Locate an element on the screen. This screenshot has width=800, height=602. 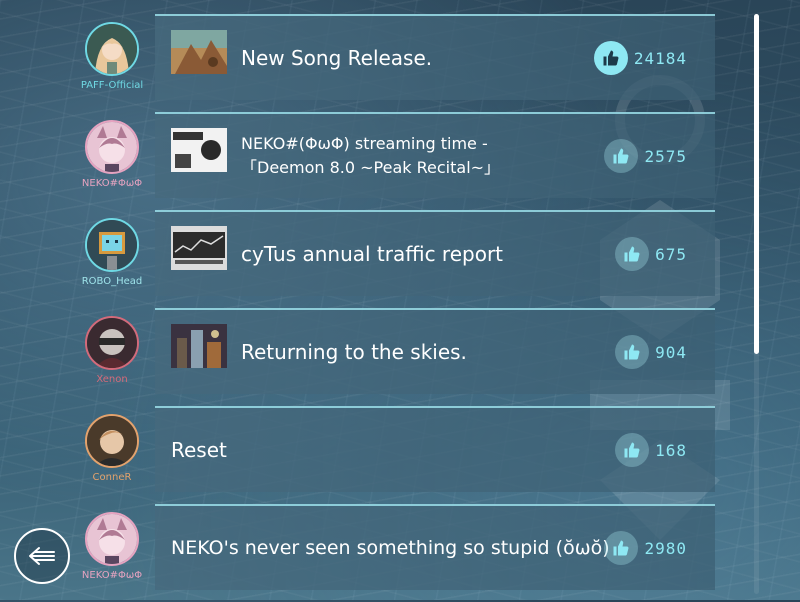
author-block: ROBO_Head is located at coordinates (112, 252).